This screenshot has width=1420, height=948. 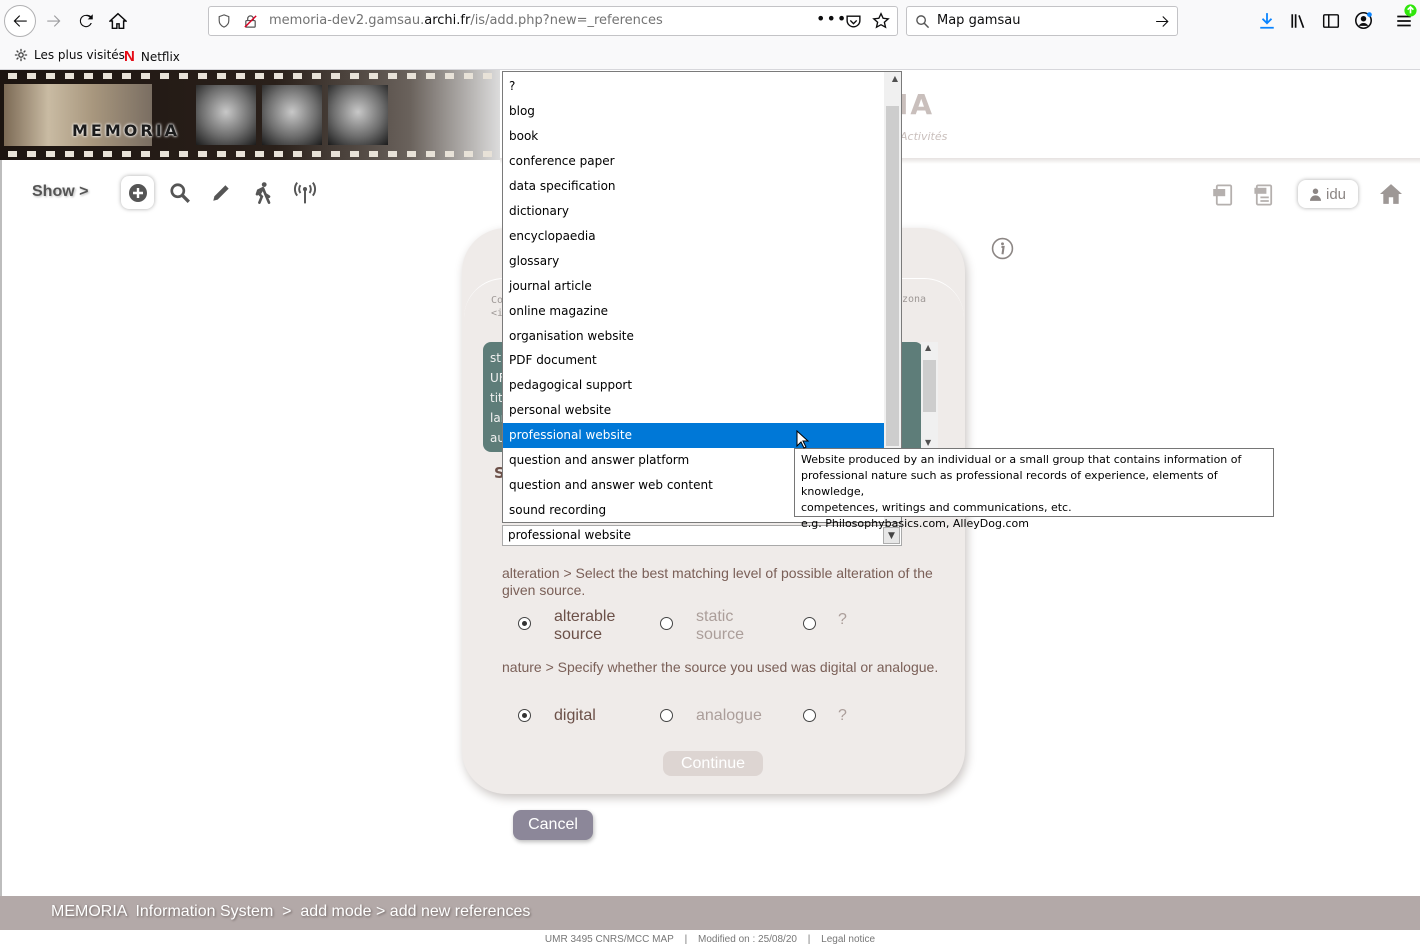 I want to click on label-alterable-source: alterable source, so click(x=594, y=626).